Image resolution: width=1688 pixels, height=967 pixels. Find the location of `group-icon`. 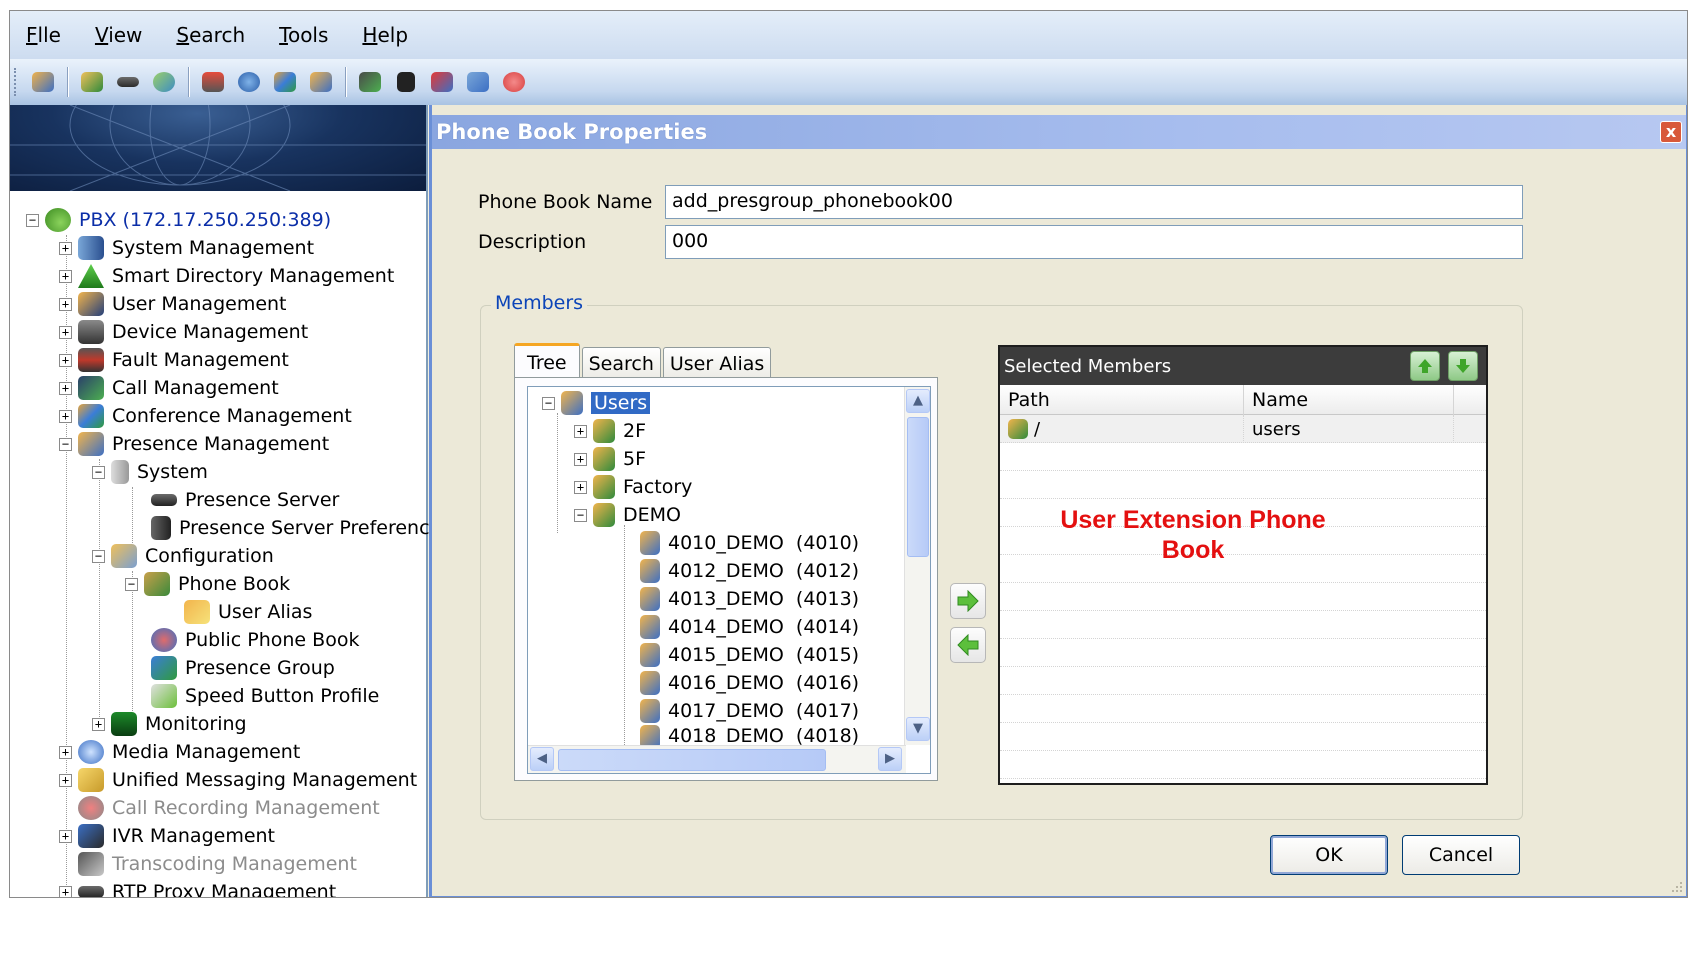

group-icon is located at coordinates (92, 82).